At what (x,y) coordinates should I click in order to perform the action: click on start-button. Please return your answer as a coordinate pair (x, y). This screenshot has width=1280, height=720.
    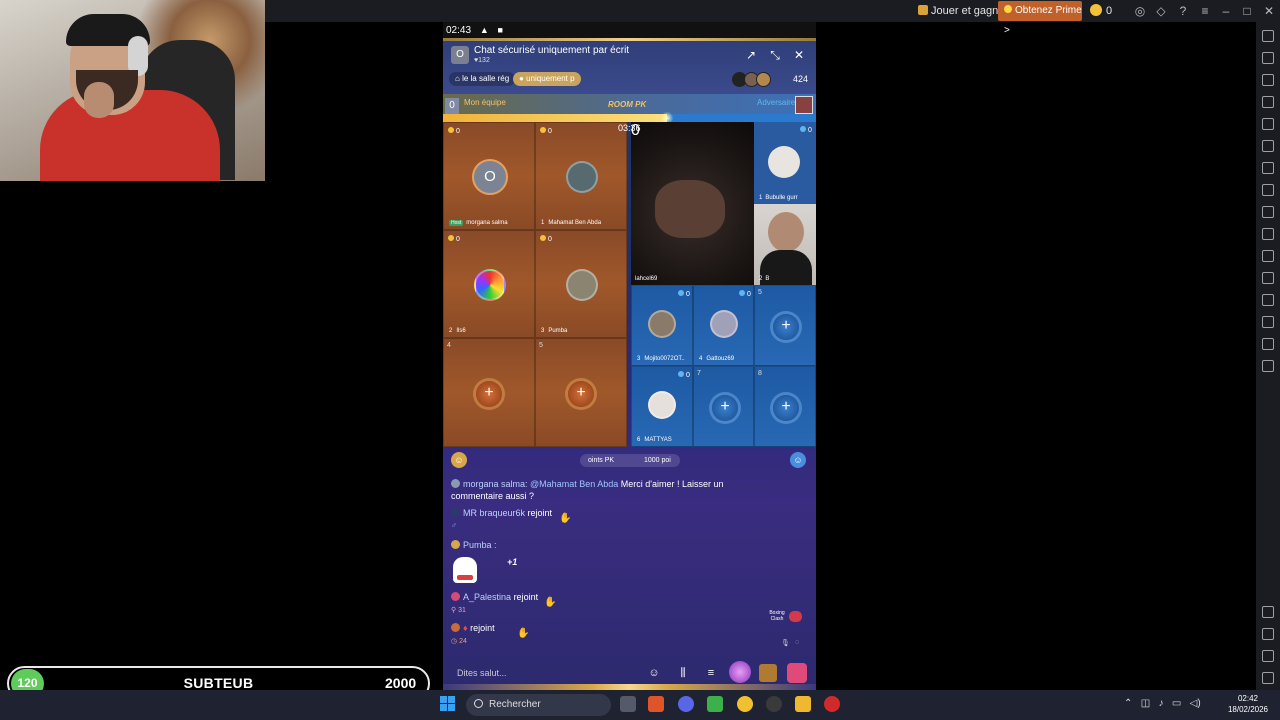
    Looking at the image, I should click on (448, 704).